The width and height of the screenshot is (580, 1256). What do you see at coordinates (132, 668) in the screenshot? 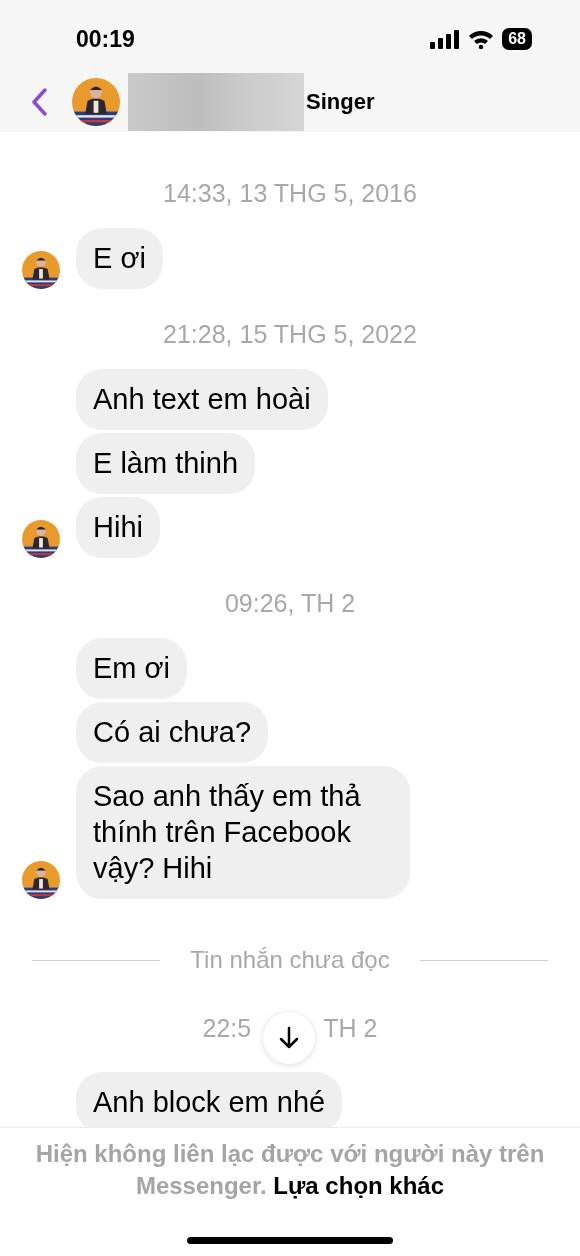
I see `message-bubble: Em ơi` at bounding box center [132, 668].